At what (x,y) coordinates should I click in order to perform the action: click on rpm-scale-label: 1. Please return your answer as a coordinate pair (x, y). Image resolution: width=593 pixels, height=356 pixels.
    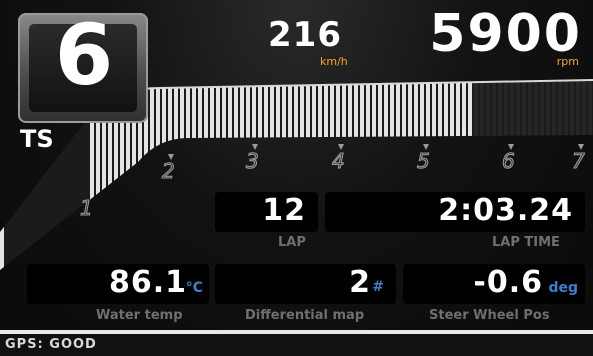
    Looking at the image, I should click on (86, 208).